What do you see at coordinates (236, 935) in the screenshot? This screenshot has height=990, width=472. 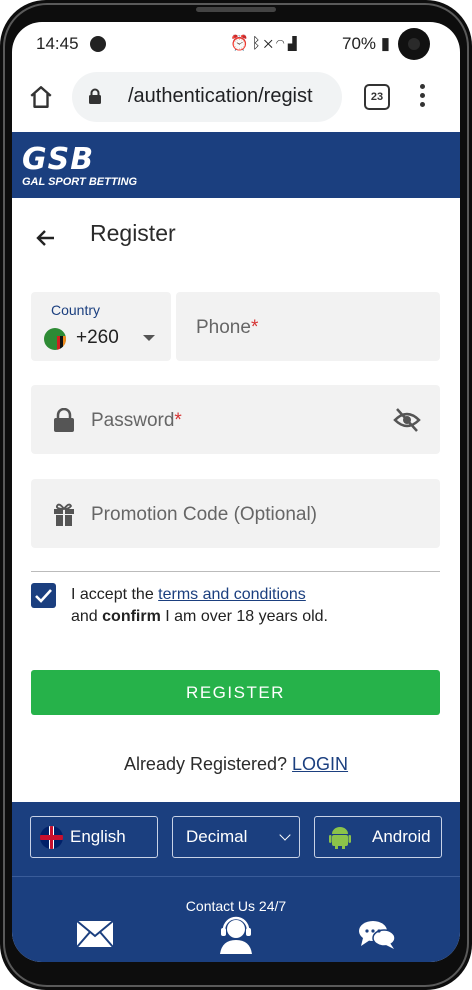 I see `support-agent-icon` at bounding box center [236, 935].